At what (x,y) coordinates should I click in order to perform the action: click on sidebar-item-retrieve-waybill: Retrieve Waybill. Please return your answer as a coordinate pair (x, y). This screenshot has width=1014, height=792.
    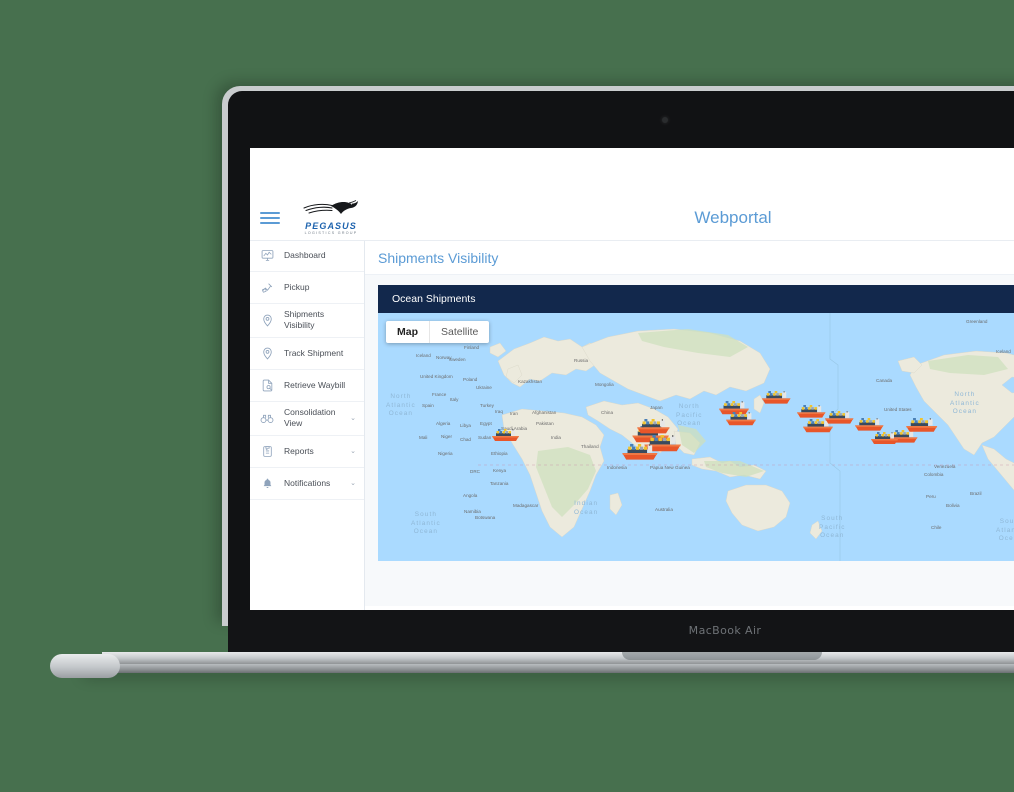
    Looking at the image, I should click on (307, 386).